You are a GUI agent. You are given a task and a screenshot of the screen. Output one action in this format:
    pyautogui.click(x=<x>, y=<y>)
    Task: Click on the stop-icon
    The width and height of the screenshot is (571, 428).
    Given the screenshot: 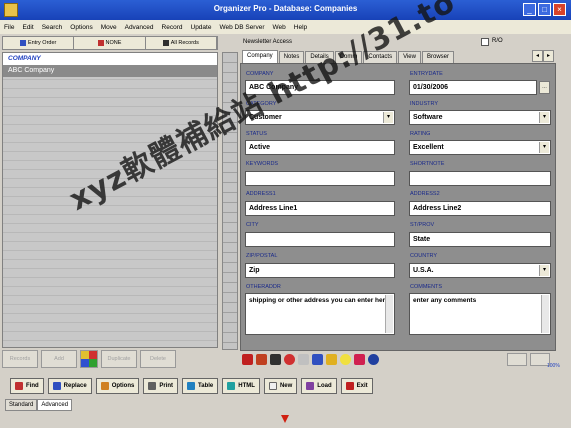 What is the action you would take?
    pyautogui.click(x=289, y=359)
    